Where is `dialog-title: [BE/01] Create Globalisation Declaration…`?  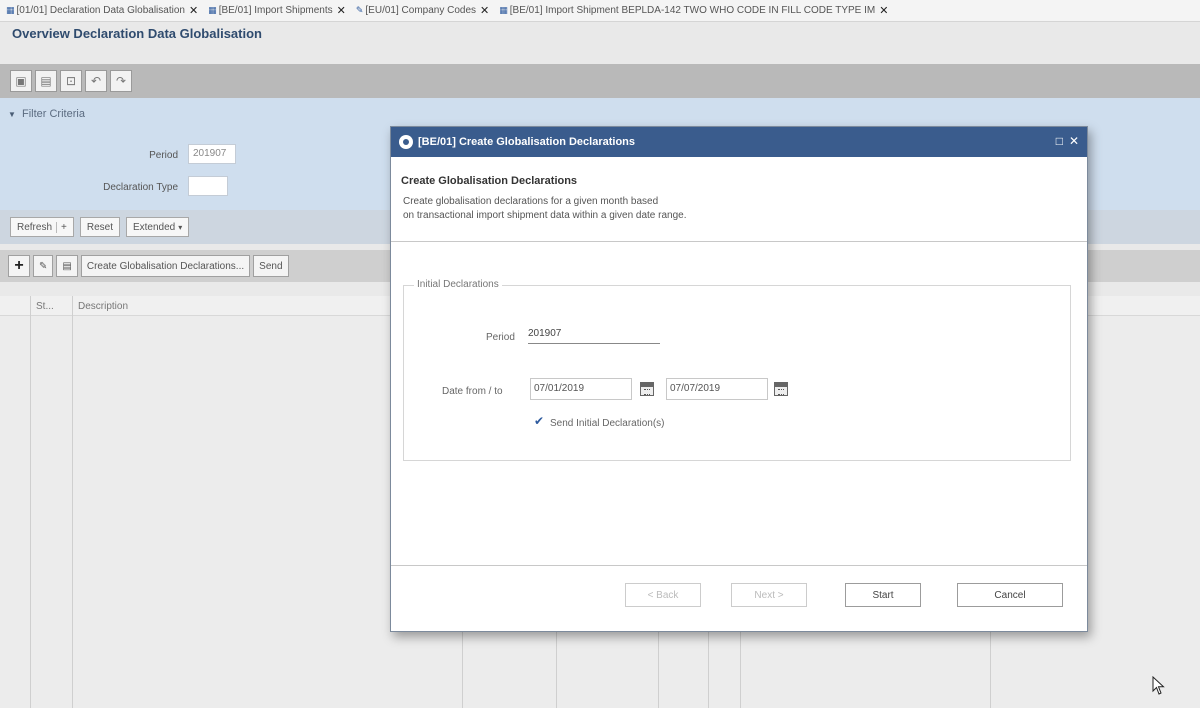 dialog-title: [BE/01] Create Globalisation Declaration… is located at coordinates (527, 142).